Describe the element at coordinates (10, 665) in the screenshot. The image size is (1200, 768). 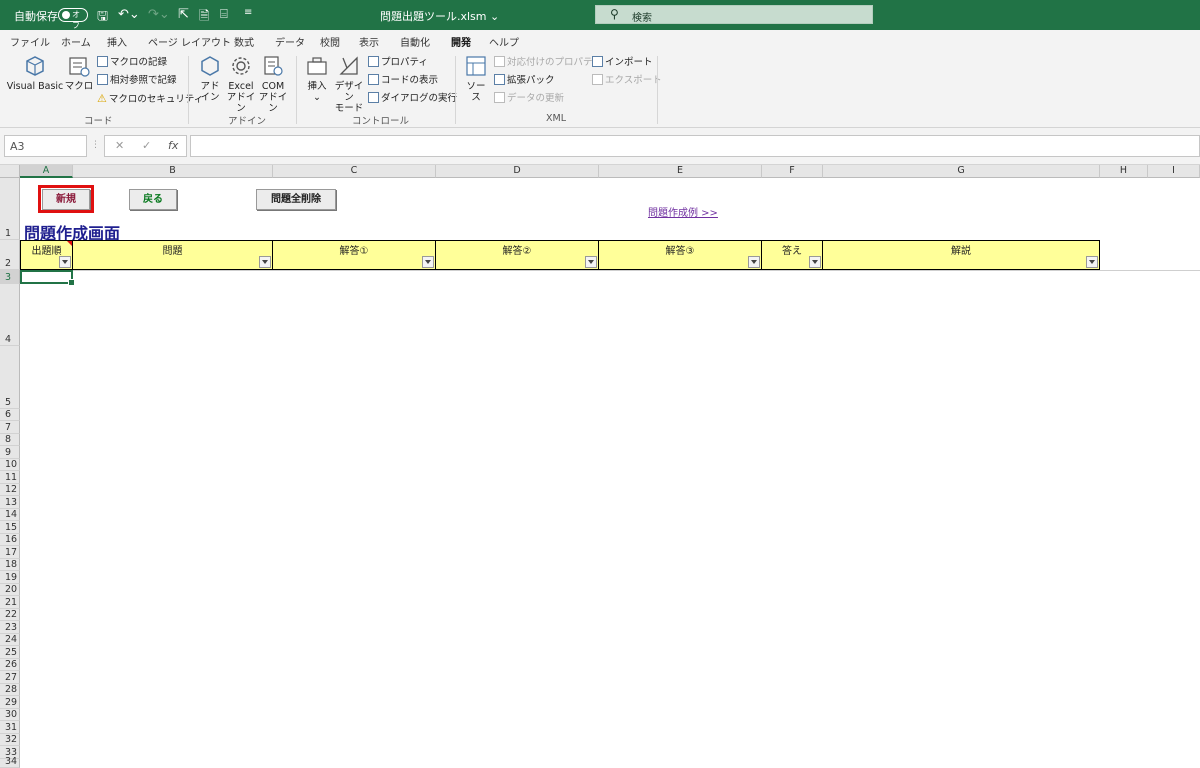
I see `row-header-26: 26` at that location.